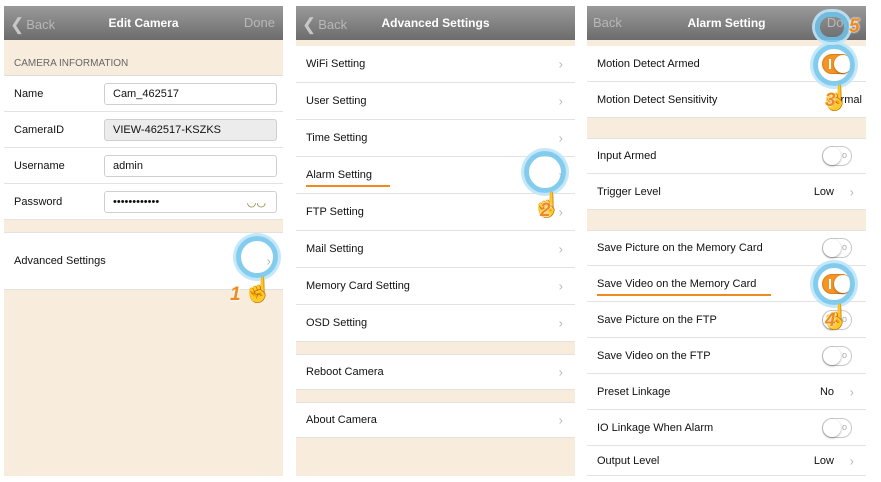  Describe the element at coordinates (256, 203) in the screenshot. I see `eye-icon: ◡◡` at that location.